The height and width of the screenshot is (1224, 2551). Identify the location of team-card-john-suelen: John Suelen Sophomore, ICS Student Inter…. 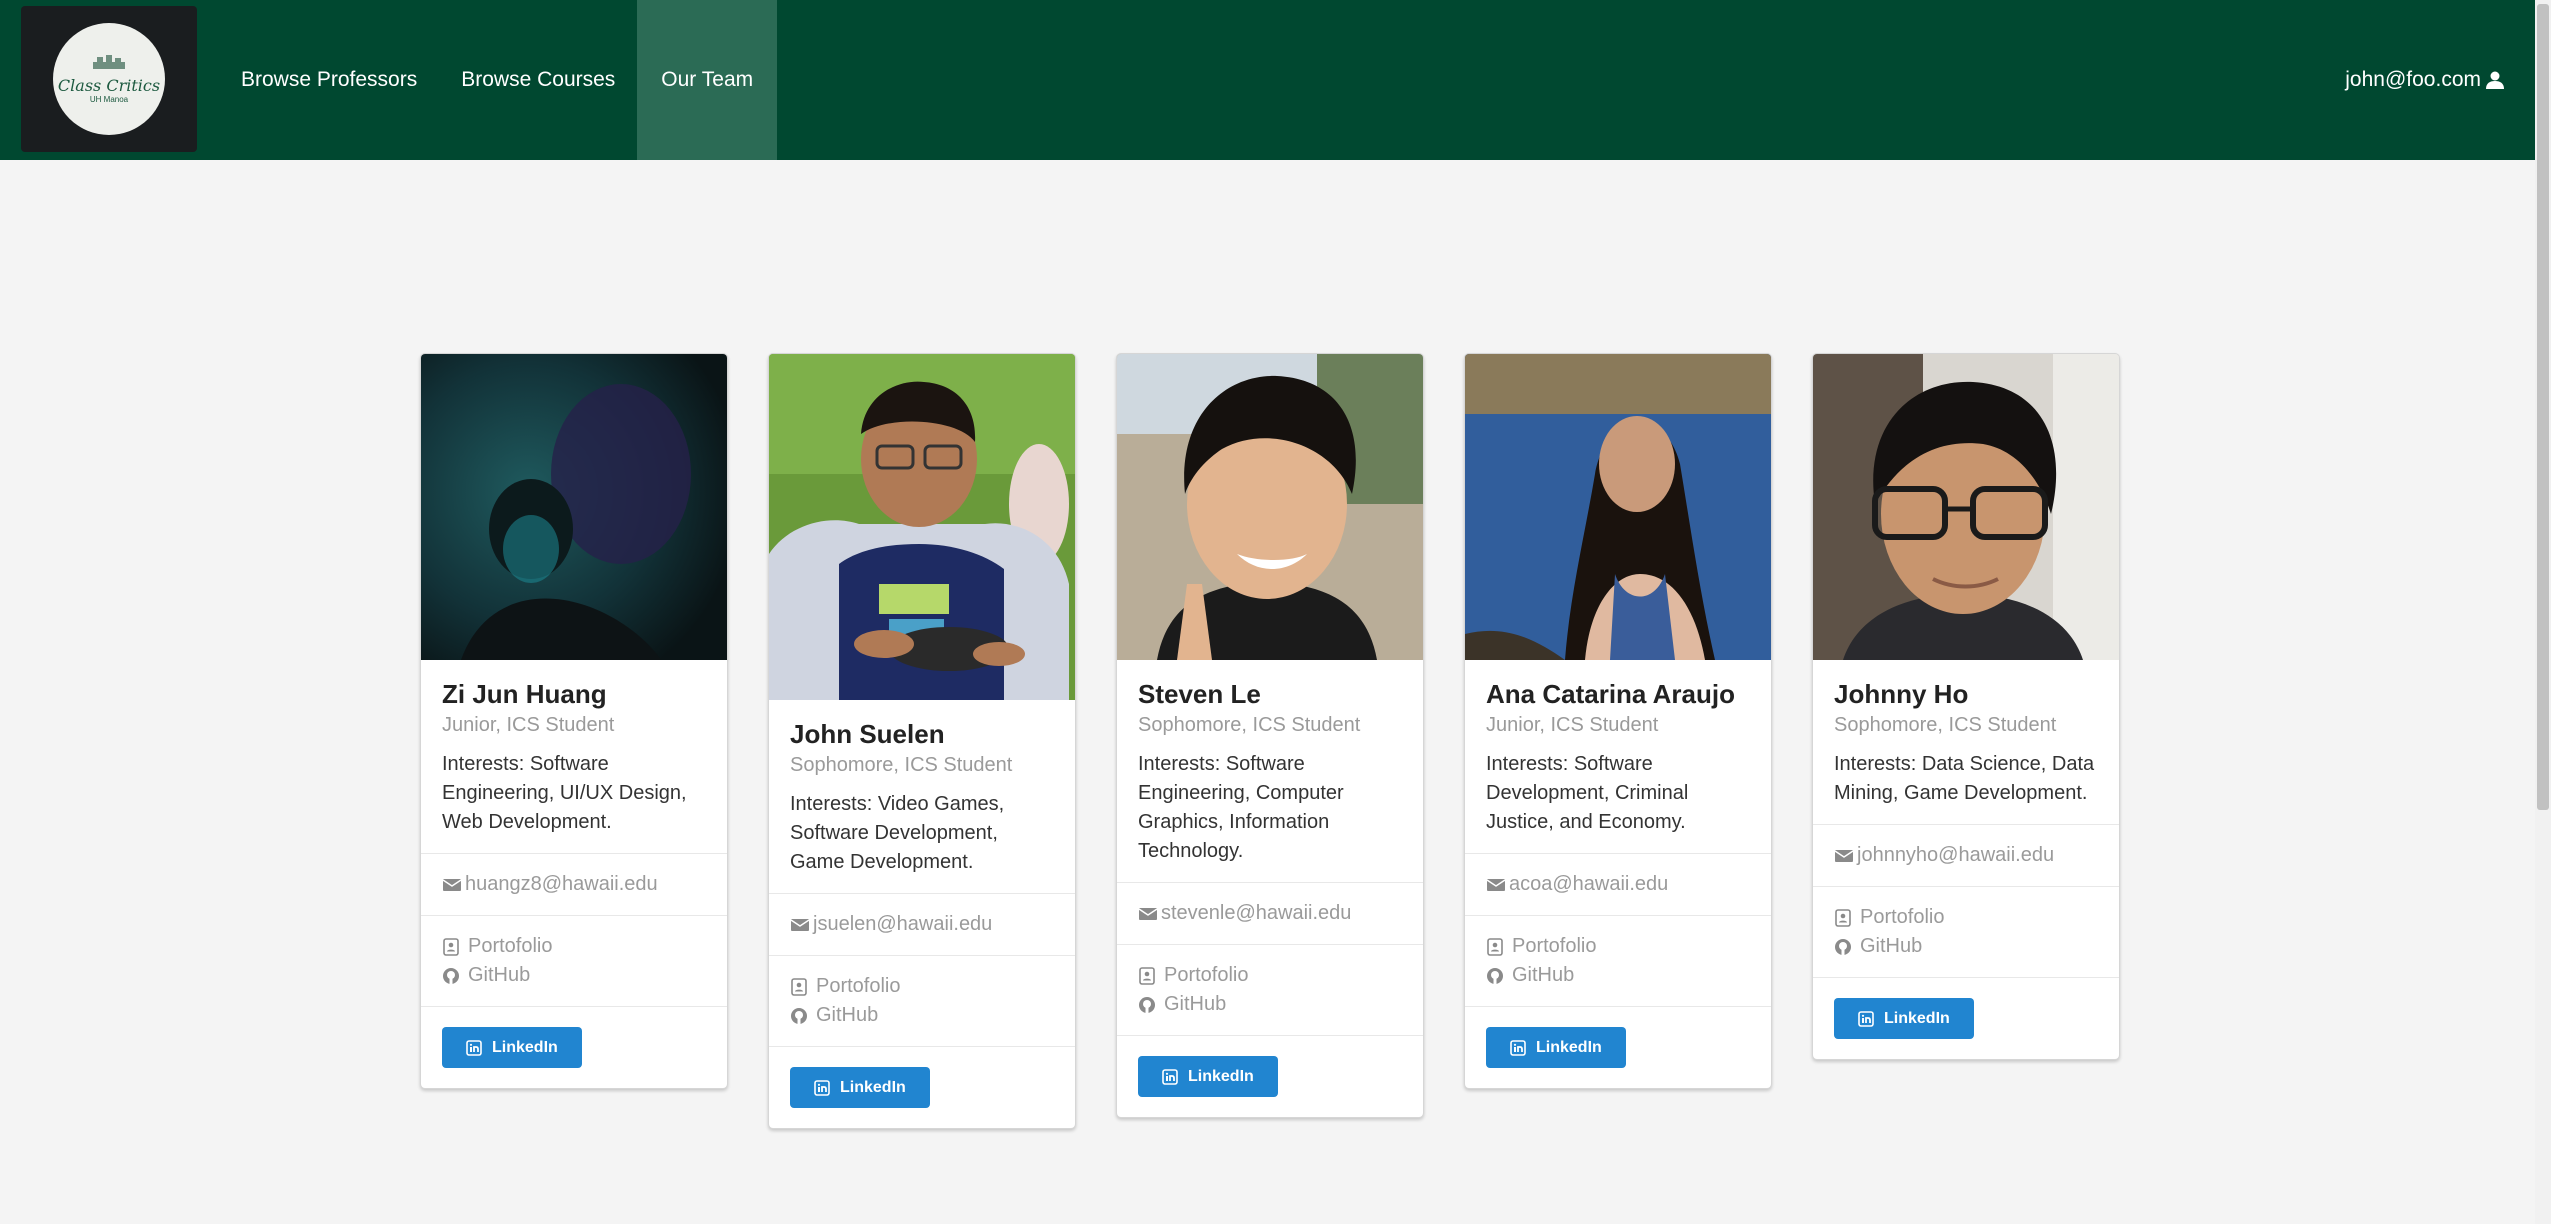
(922, 741).